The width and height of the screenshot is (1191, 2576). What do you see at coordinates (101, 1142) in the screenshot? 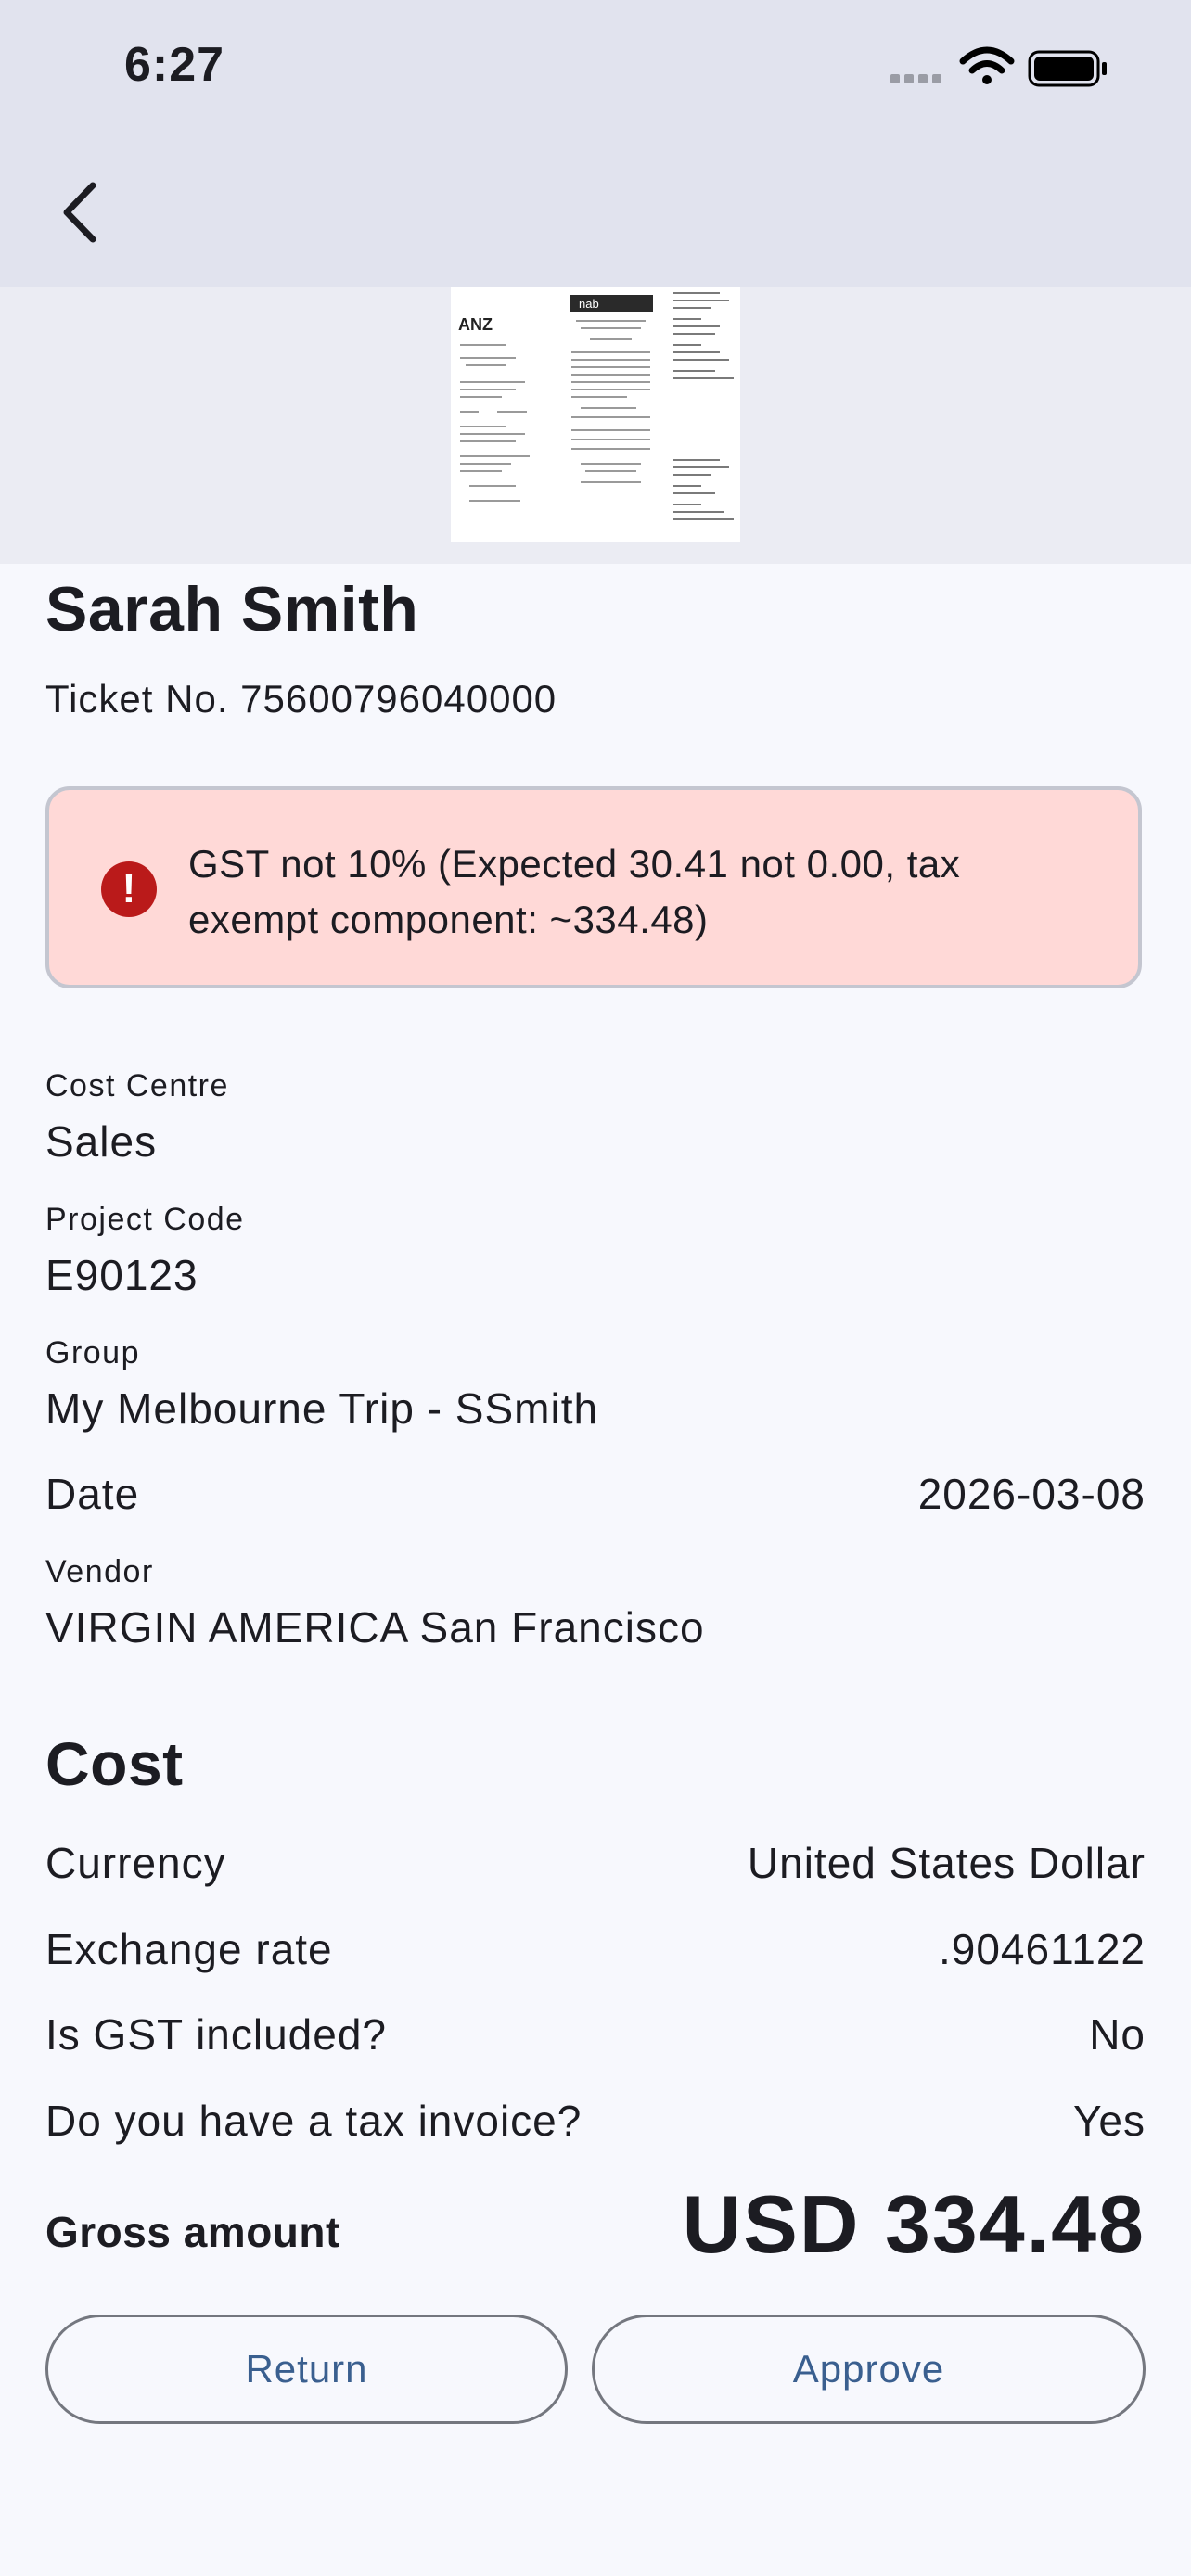
I see `cost-centre-value: Sales` at bounding box center [101, 1142].